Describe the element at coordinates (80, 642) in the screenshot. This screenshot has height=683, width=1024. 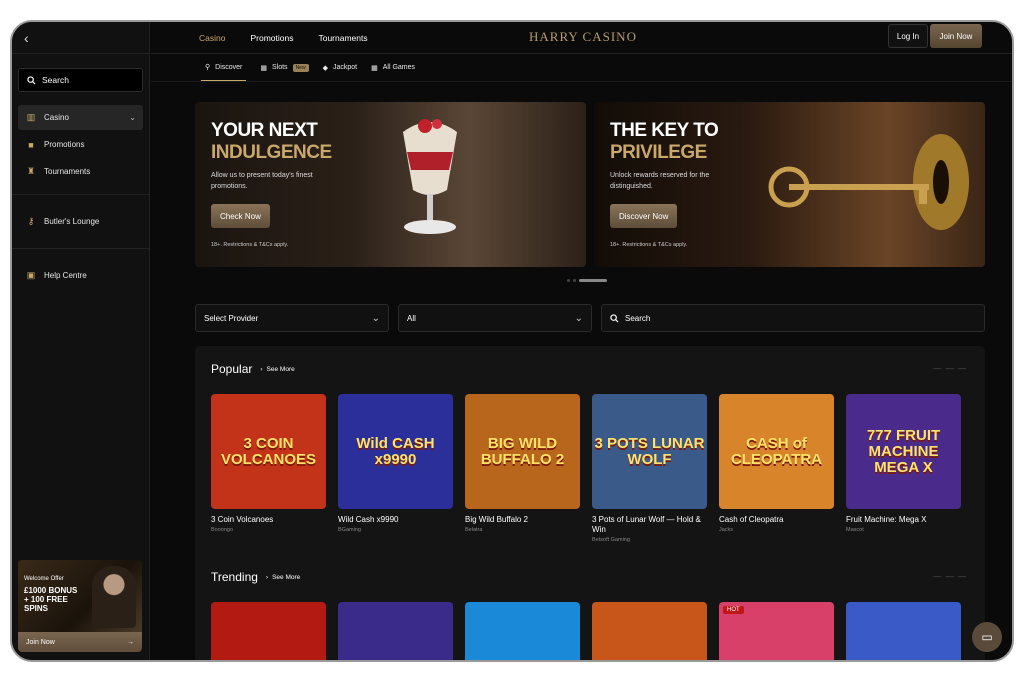
I see `sidebar-join-button: Join Now →` at that location.